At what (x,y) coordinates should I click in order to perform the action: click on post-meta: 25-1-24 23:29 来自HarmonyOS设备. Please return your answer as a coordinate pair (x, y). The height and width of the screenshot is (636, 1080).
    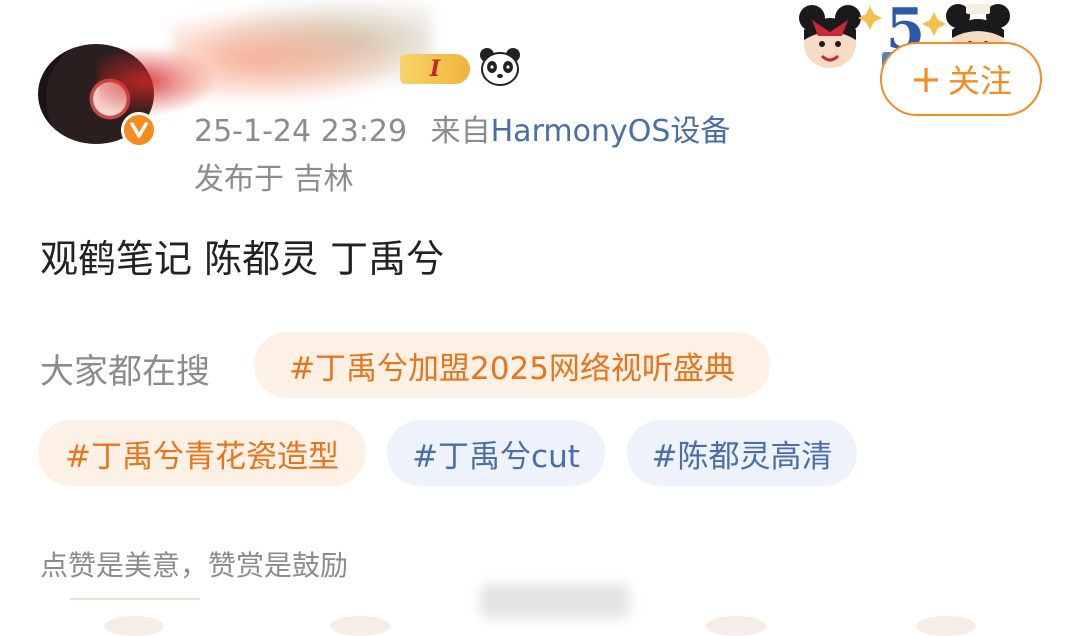
    Looking at the image, I should click on (462, 128).